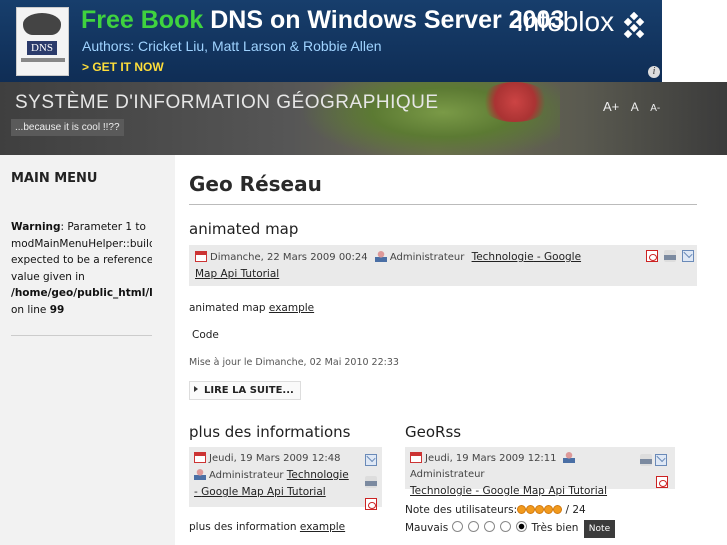  What do you see at coordinates (611, 106) in the screenshot?
I see `font-increase-button: A+` at bounding box center [611, 106].